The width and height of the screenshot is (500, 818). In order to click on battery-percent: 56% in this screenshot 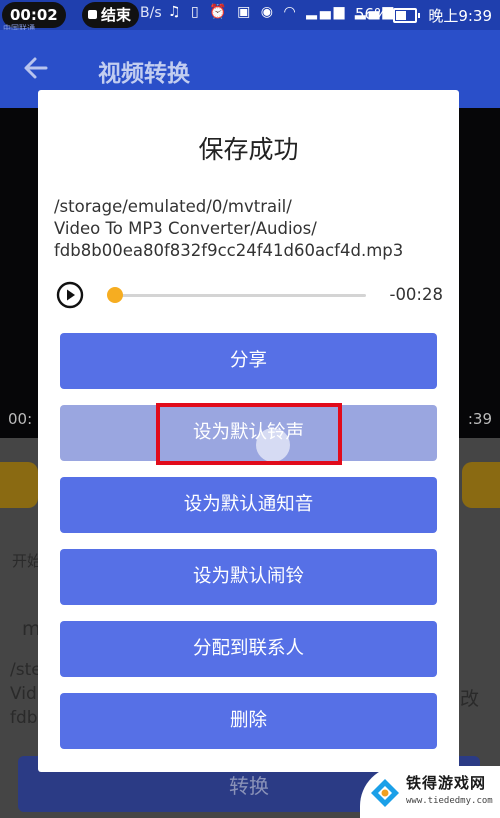, I will do `click(372, 14)`.